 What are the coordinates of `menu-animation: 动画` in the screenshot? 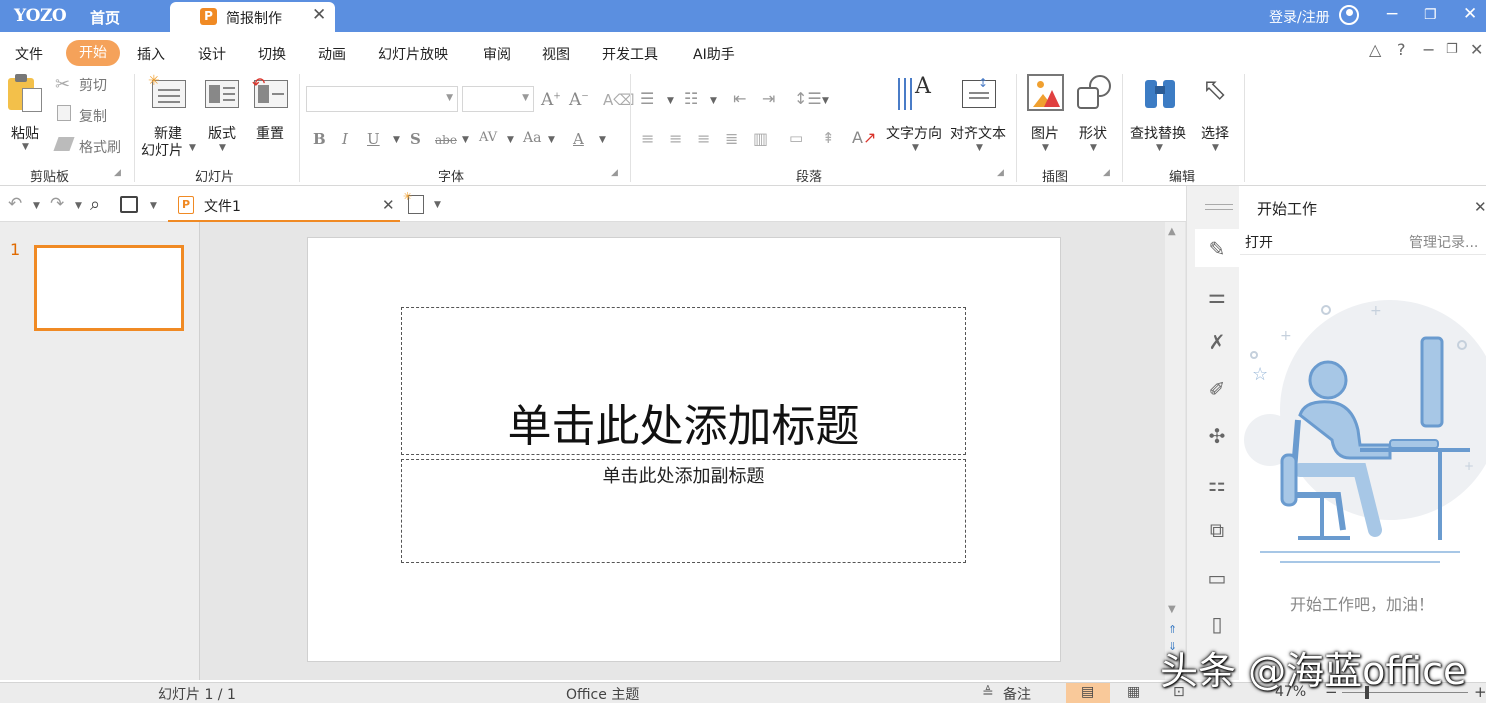 It's located at (332, 54).